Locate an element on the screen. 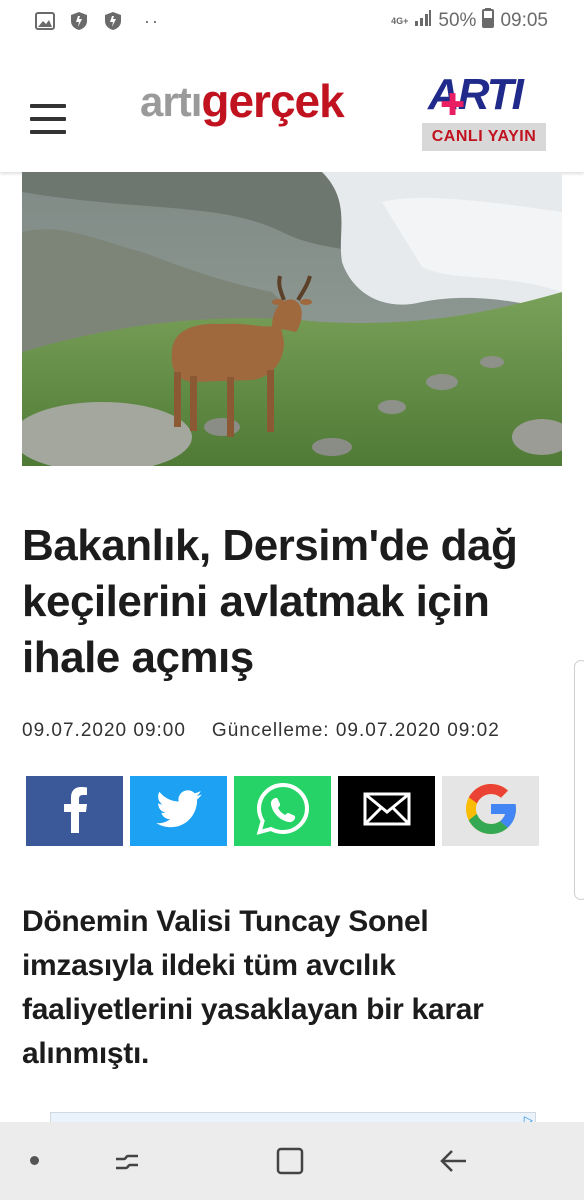 The width and height of the screenshot is (584, 1200). site-header: artı gerçek ARTI ✚ CANLI YAYIN is located at coordinates (292, 107).